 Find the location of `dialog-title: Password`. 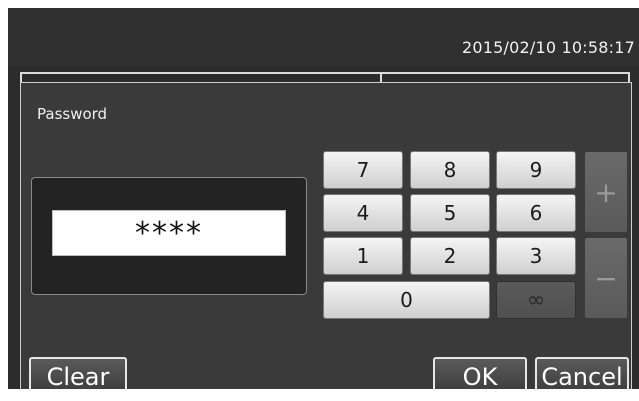

dialog-title: Password is located at coordinates (72, 114).